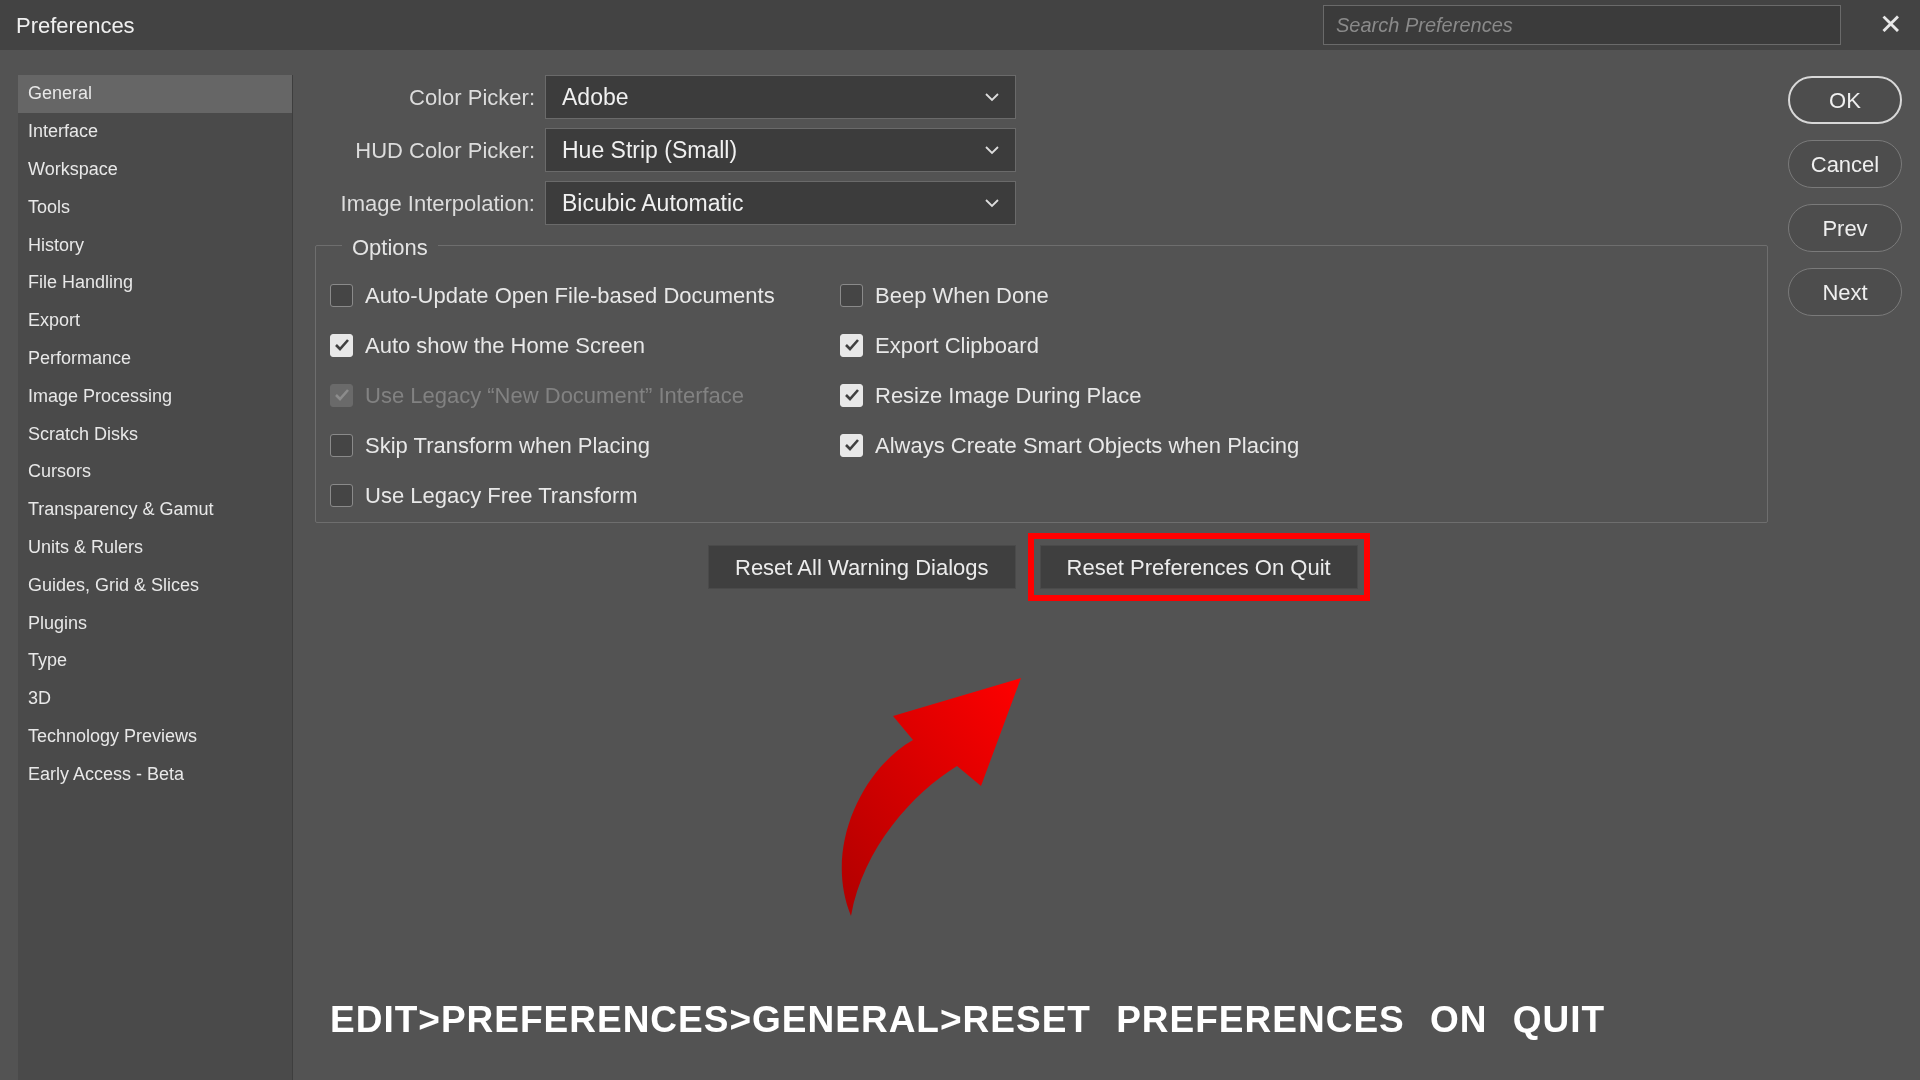 This screenshot has width=1920, height=1080. Describe the element at coordinates (155, 434) in the screenshot. I see `sidebar-item: Scratch Disks` at that location.